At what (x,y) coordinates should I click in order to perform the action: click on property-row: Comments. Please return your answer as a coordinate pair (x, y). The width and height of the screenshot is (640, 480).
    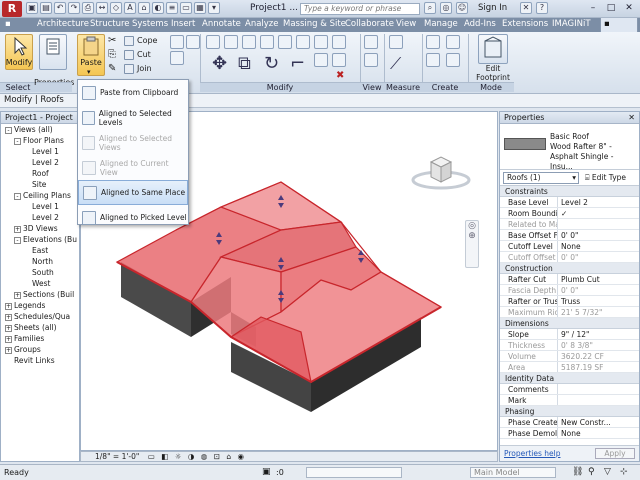
    Looking at the image, I should click on (569, 389).